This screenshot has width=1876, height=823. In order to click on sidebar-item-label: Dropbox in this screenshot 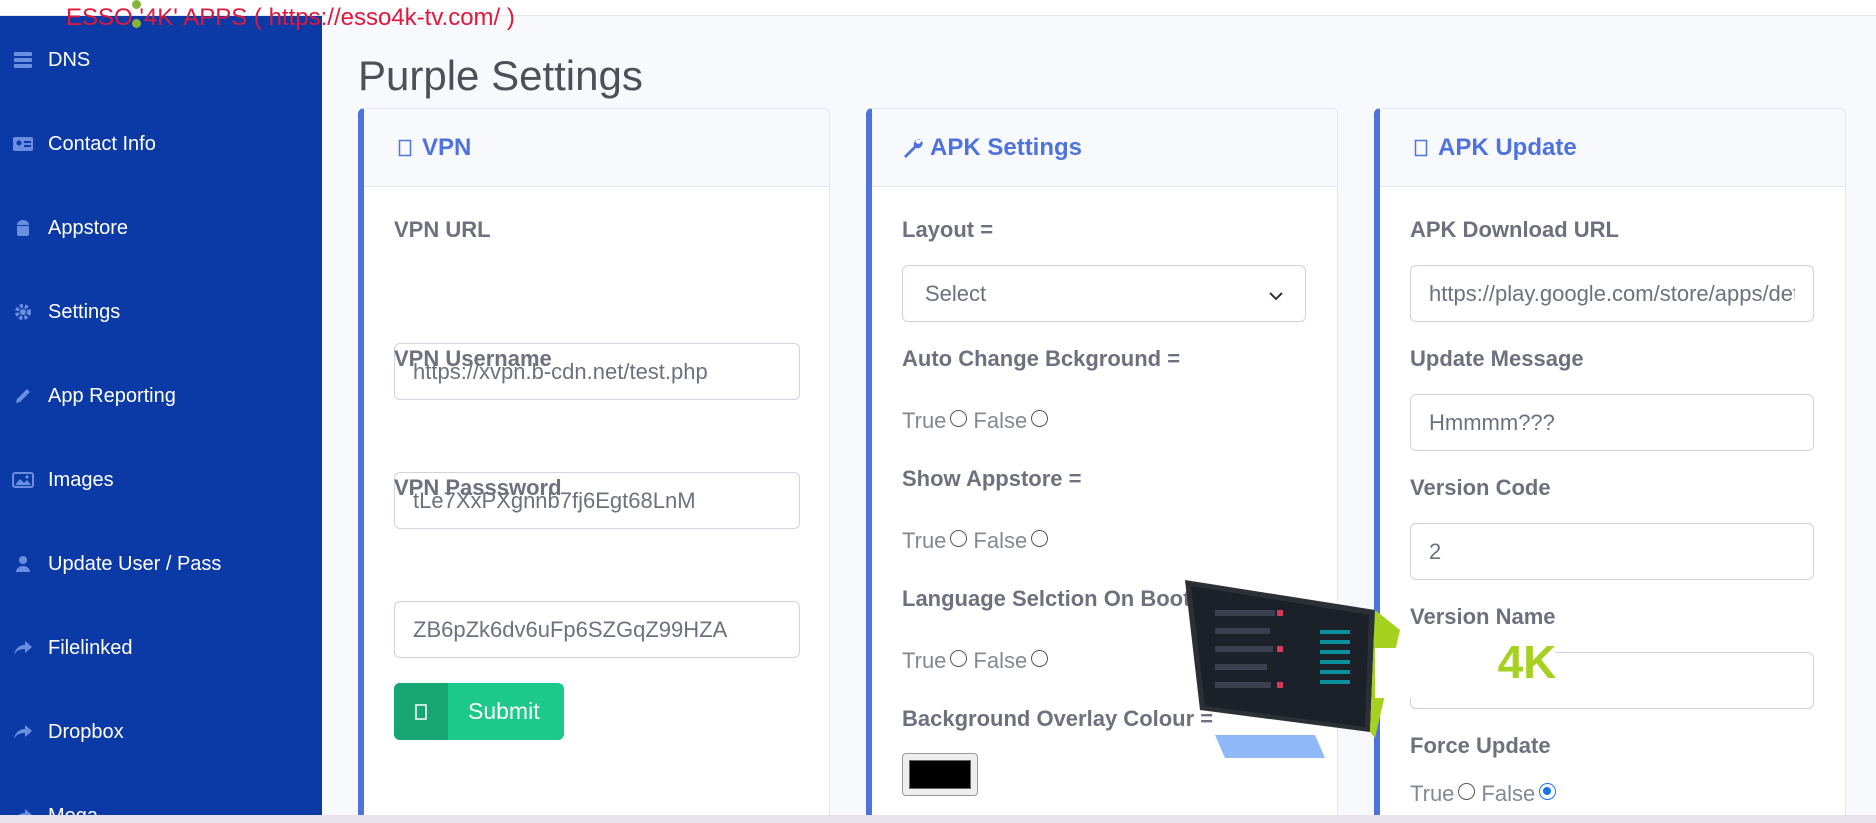, I will do `click(86, 731)`.